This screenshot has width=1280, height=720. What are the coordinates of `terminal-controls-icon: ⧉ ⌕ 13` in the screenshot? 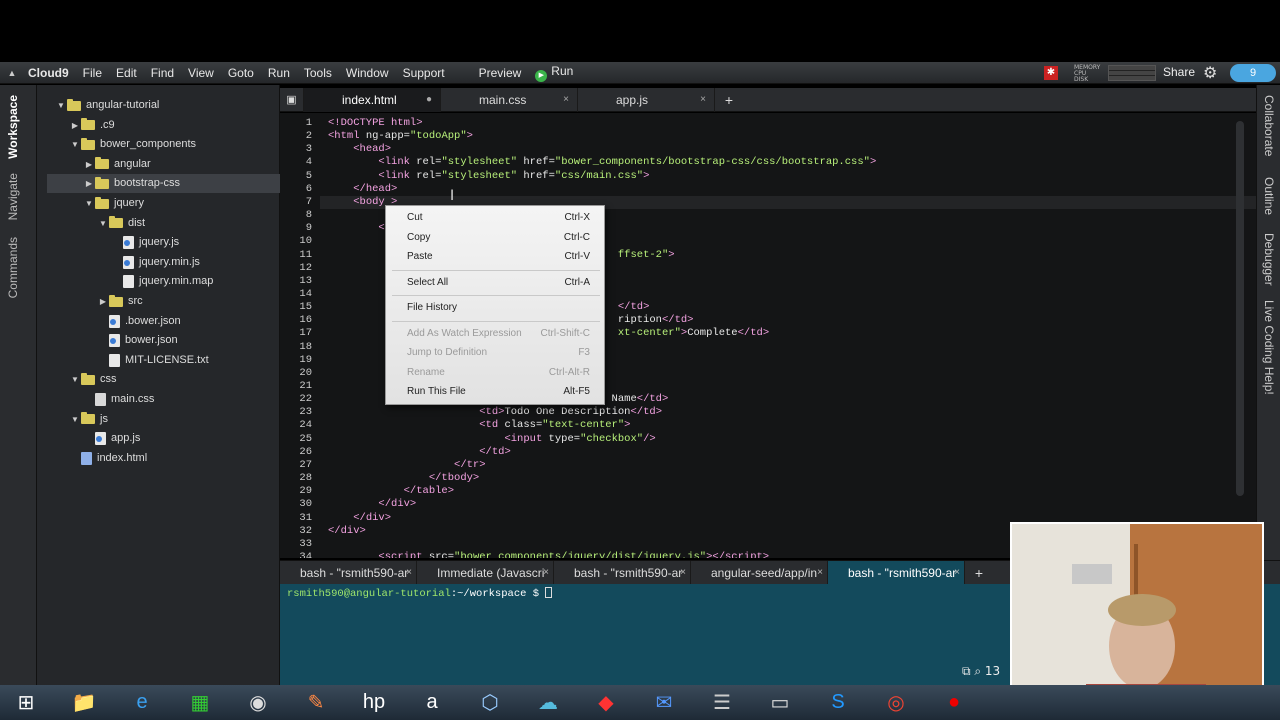 It's located at (981, 671).